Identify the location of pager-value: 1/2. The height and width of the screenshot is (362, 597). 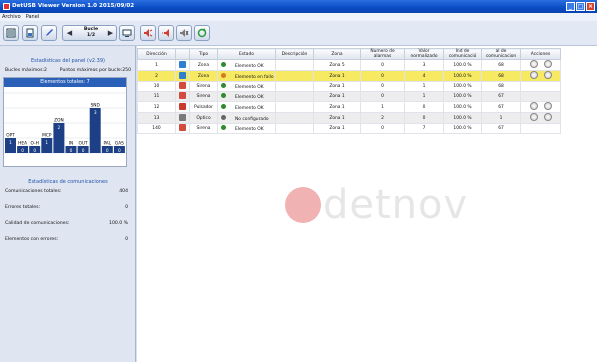
(91, 35).